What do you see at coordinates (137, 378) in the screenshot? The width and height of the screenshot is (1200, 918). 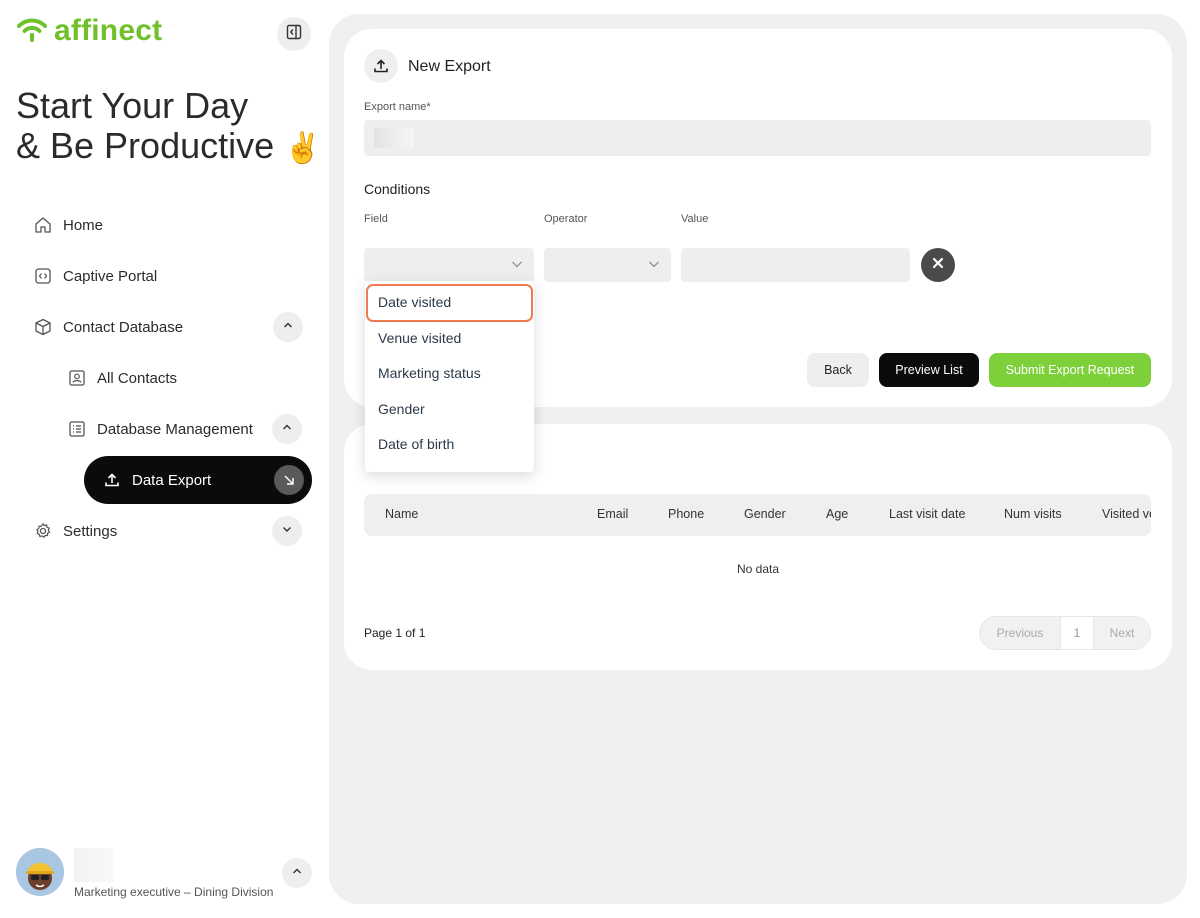 I see `sidebar-item-label: All Contacts` at bounding box center [137, 378].